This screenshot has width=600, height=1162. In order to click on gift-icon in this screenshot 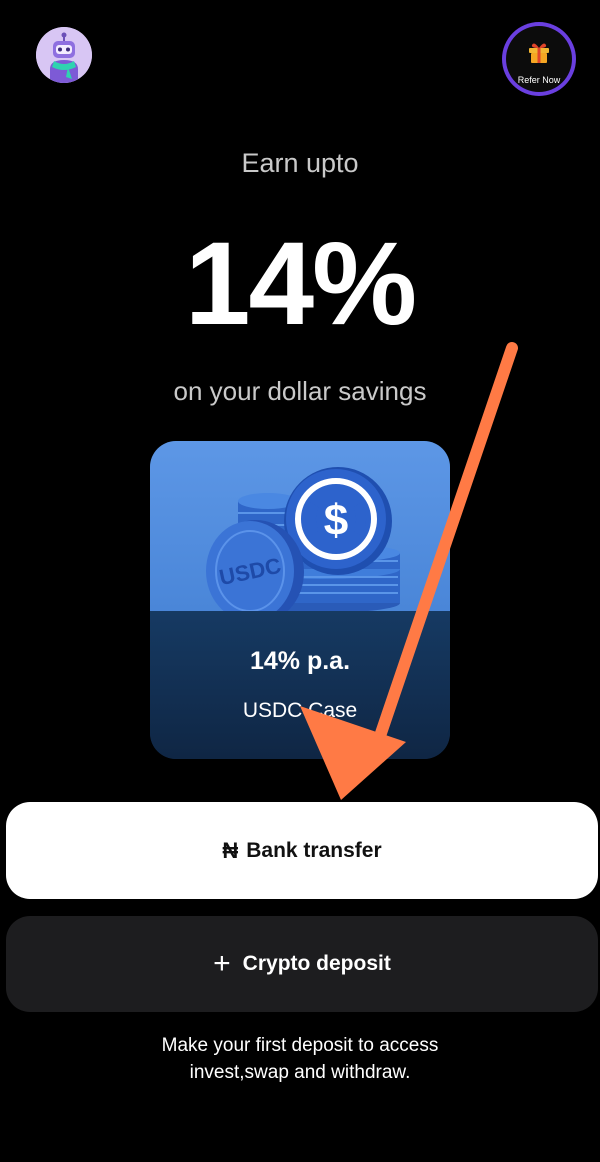, I will do `click(539, 53)`.